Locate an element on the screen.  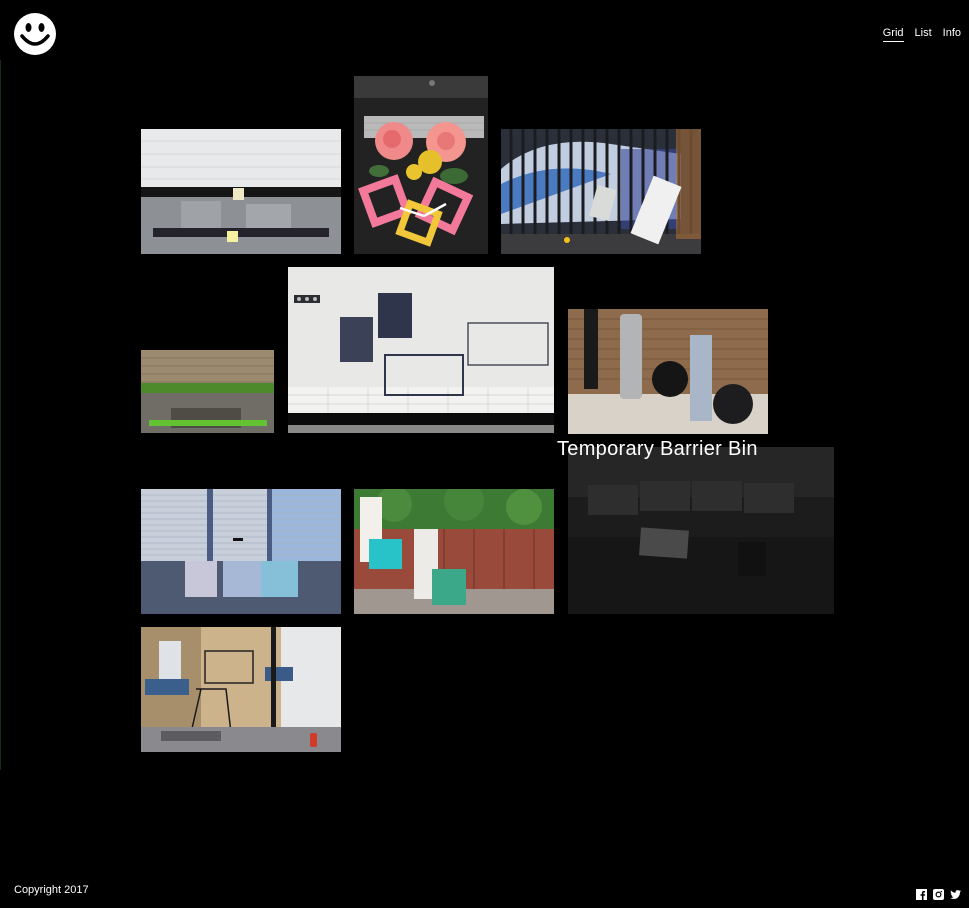
facebook-icon is located at coordinates (921, 893).